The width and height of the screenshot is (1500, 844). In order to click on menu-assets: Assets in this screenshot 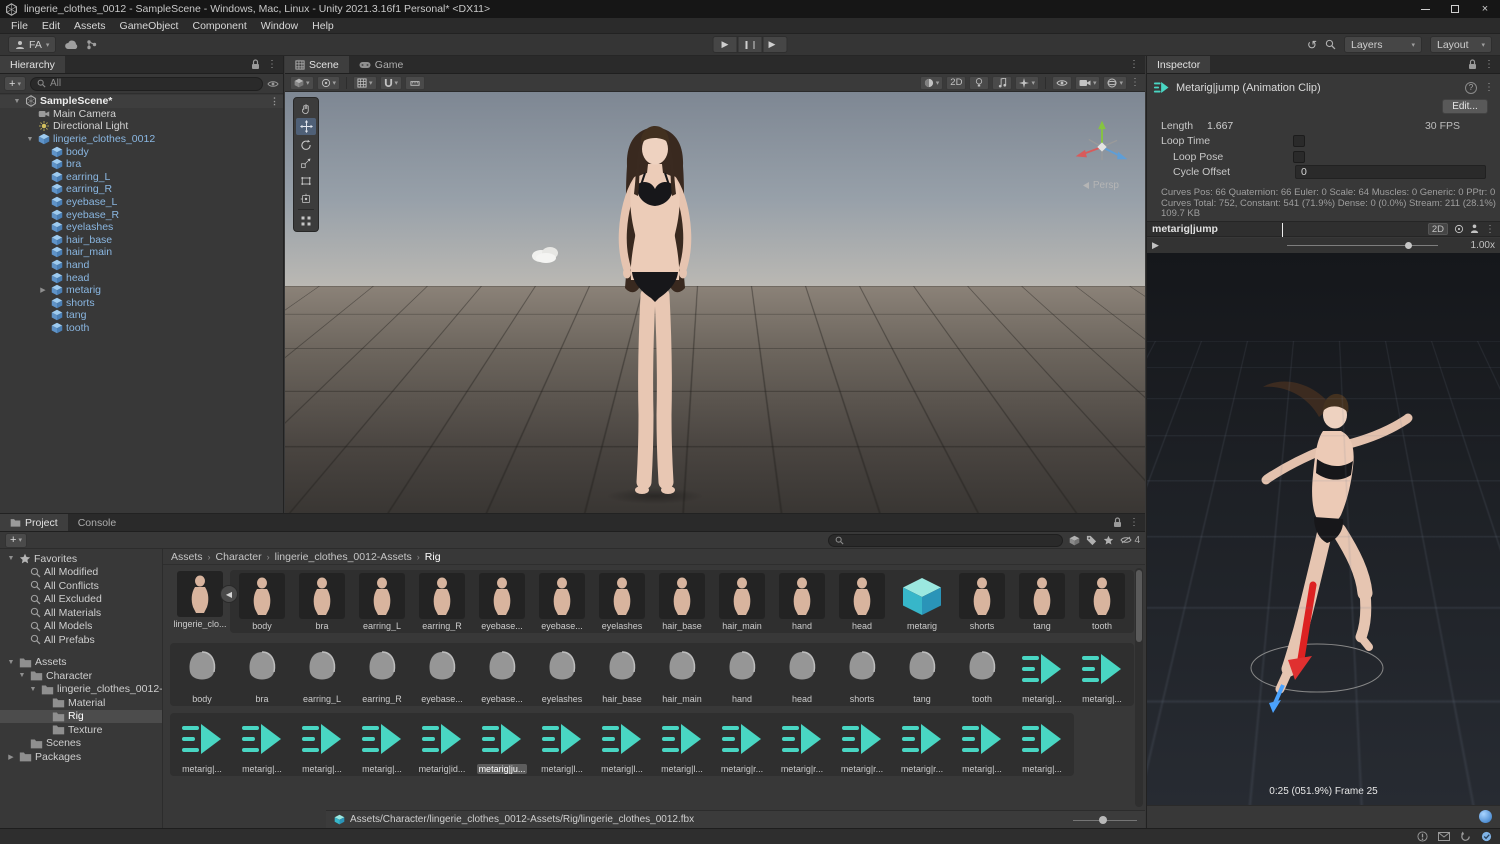, I will do `click(90, 25)`.